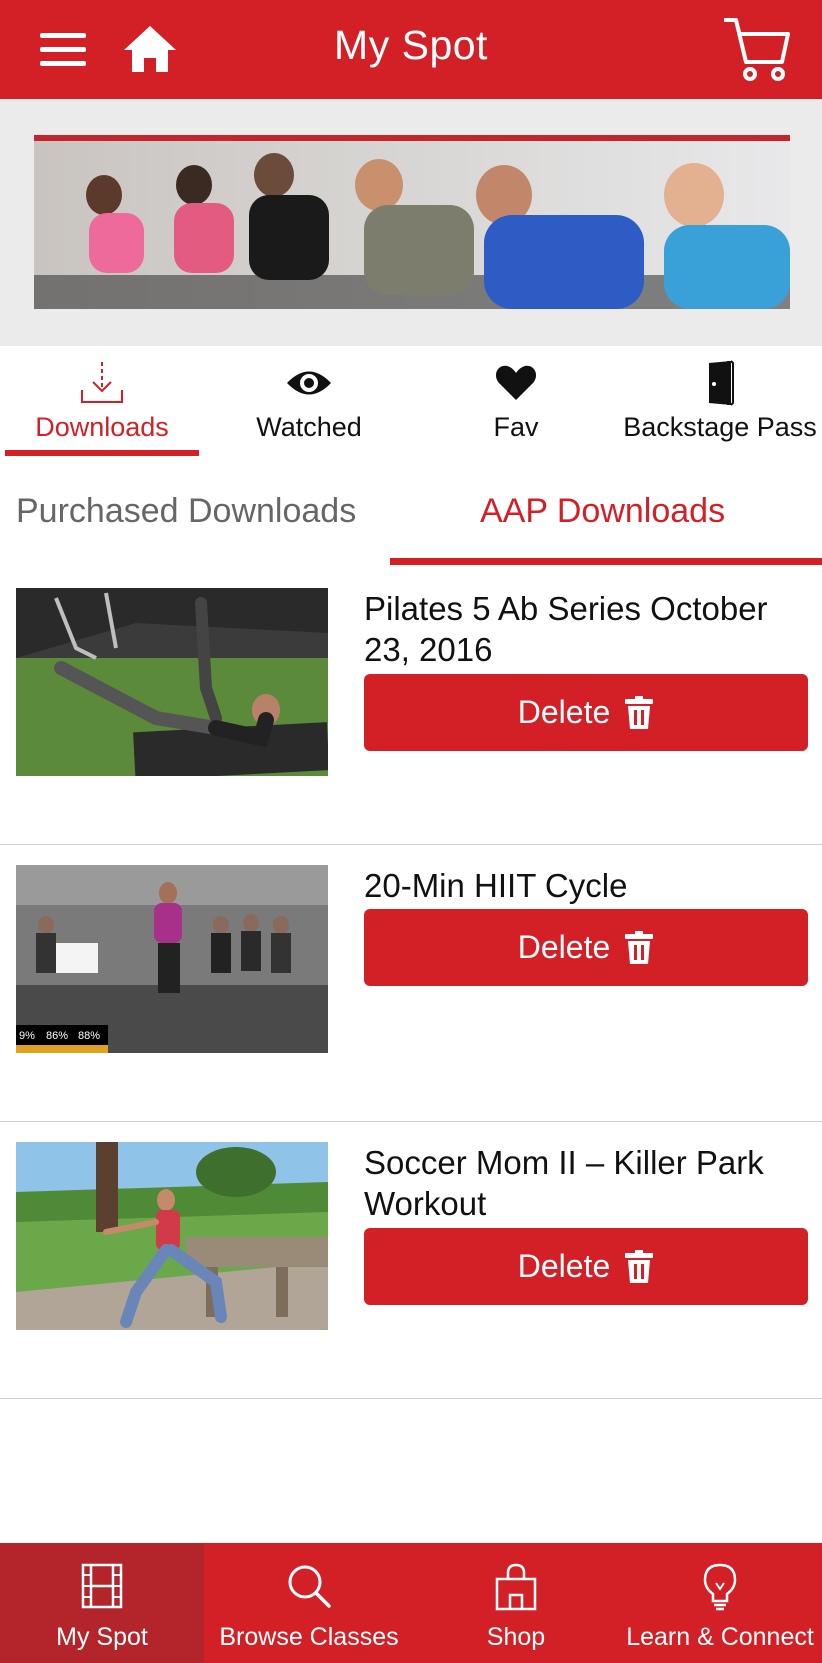 This screenshot has width=822, height=1663. What do you see at coordinates (411, 515) in the screenshot?
I see `download-type-tabs: Purchased Downloads AAP Downloads` at bounding box center [411, 515].